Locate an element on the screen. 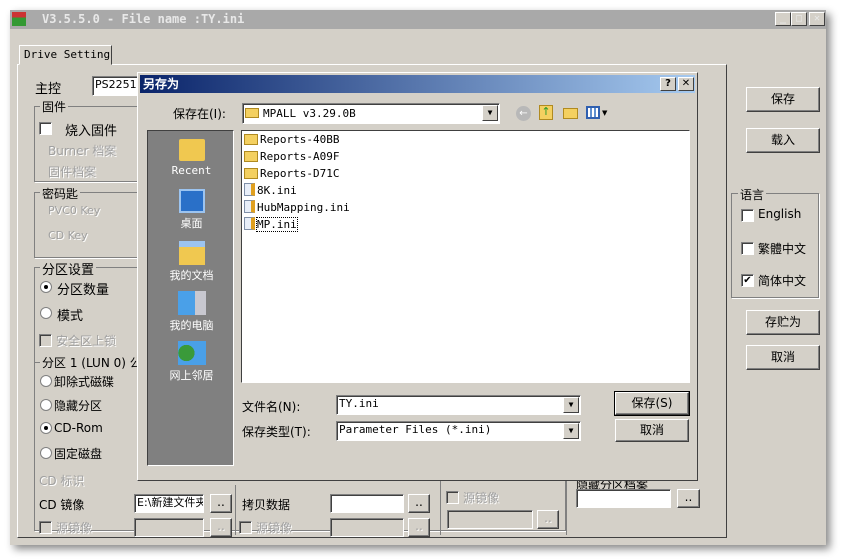  src-image2-checkbox is located at coordinates (245, 527).